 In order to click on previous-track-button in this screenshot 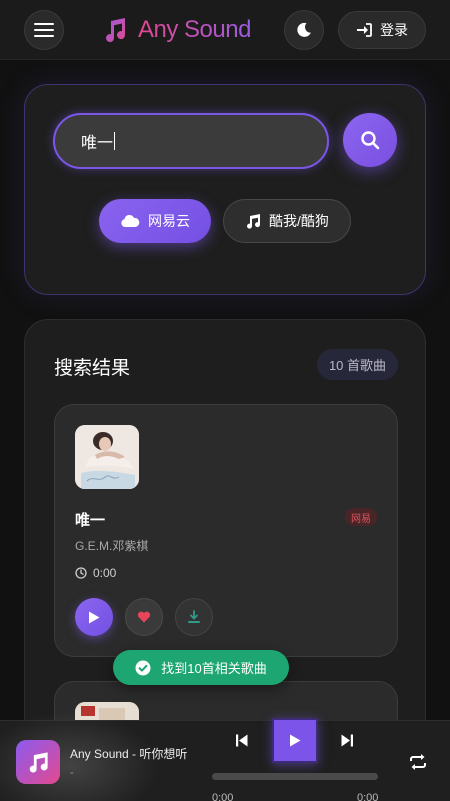, I will do `click(242, 740)`.